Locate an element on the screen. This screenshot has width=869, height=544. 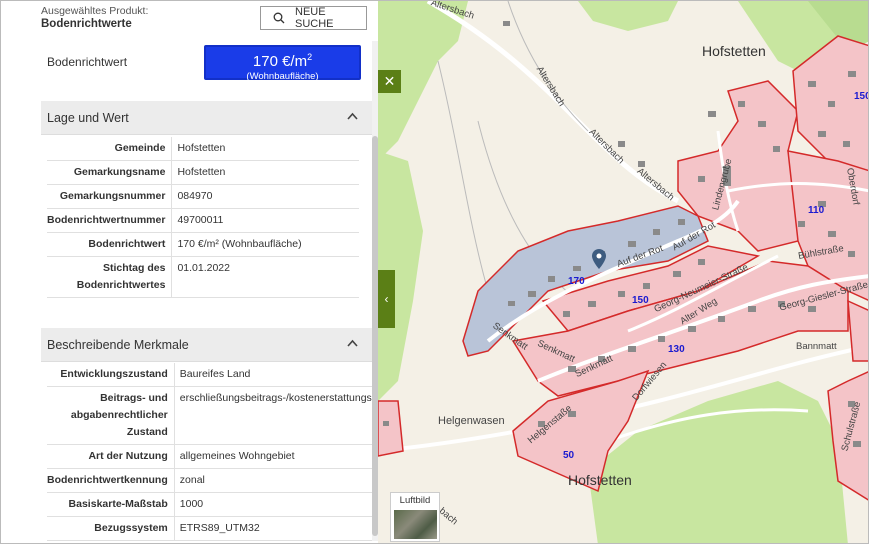
field-value: 170 €/m² (Wohnbaufläche) is located at coordinates (265, 244).